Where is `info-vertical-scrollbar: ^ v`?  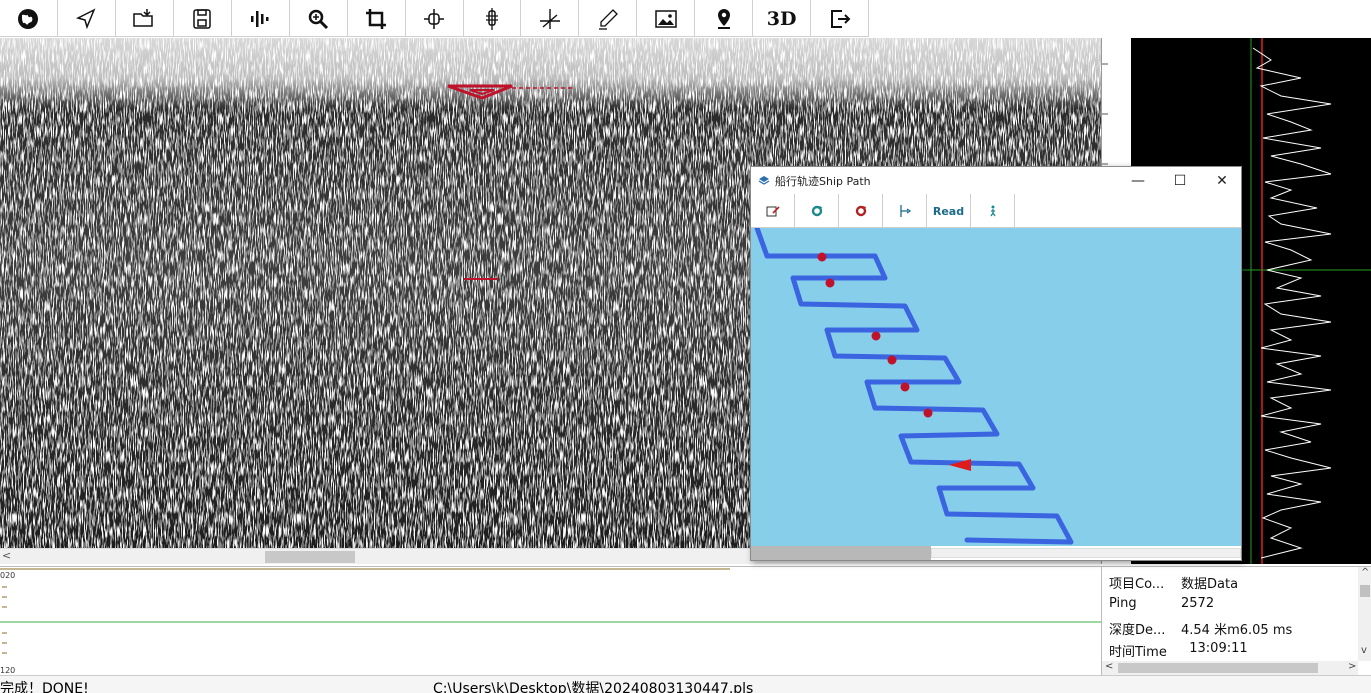 info-vertical-scrollbar: ^ v is located at coordinates (1364, 614).